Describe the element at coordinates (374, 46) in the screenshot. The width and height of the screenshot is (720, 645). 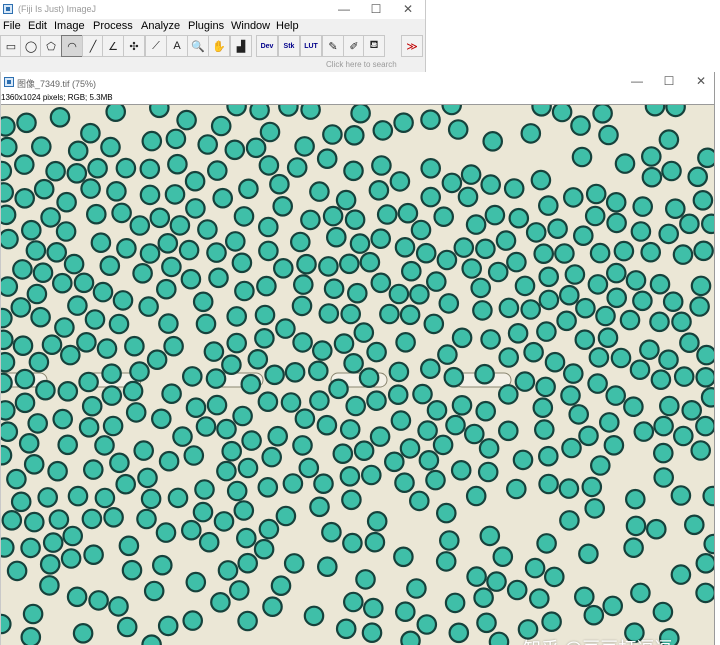
I see `flood-fill-tool-button: ⛾` at that location.